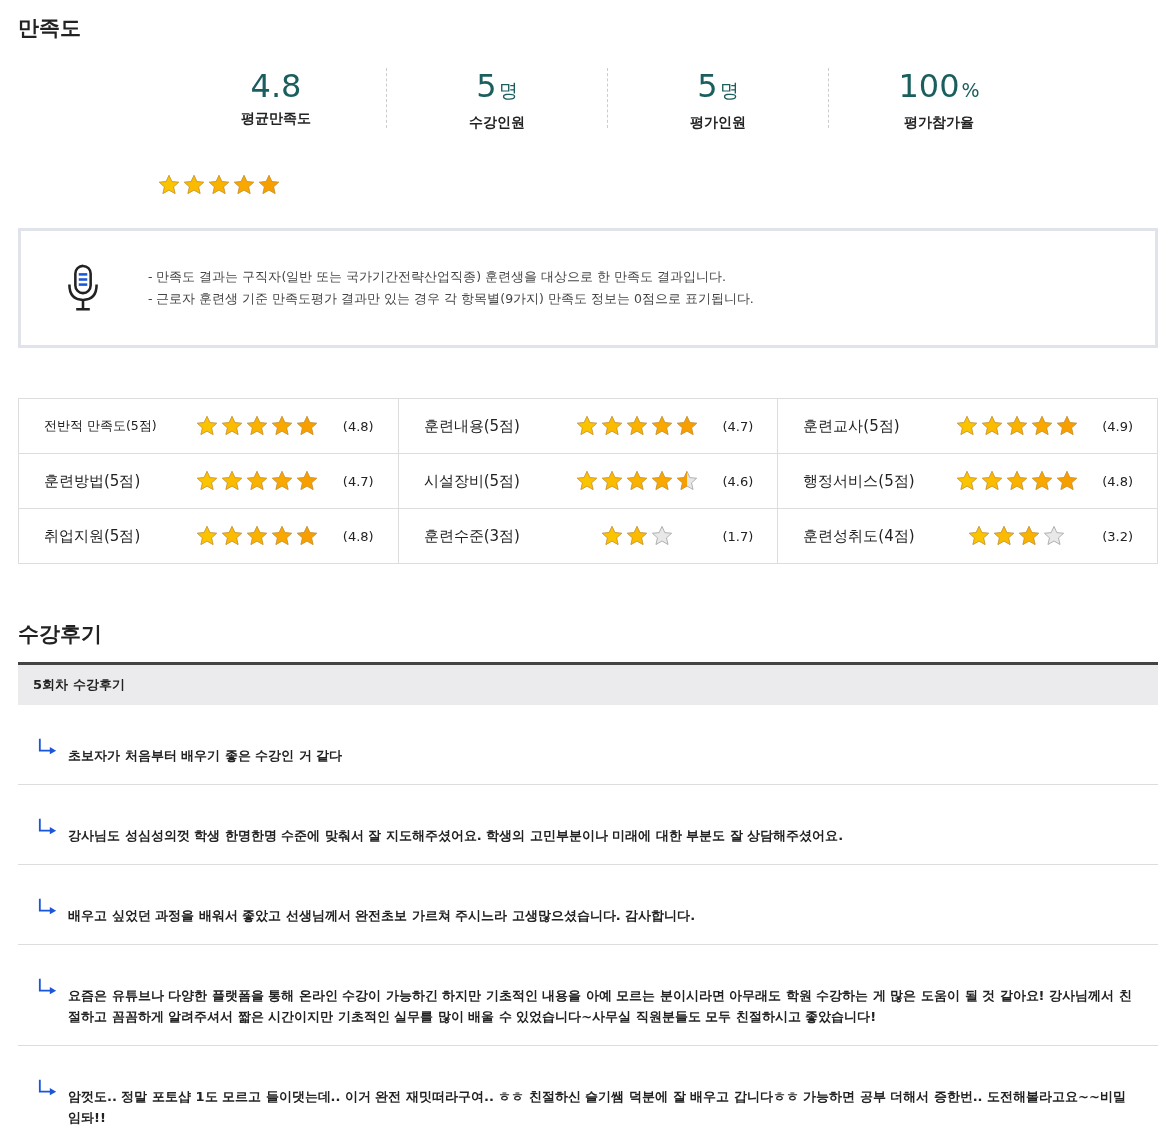  What do you see at coordinates (276, 86) in the screenshot?
I see `stat-value: 4.8` at bounding box center [276, 86].